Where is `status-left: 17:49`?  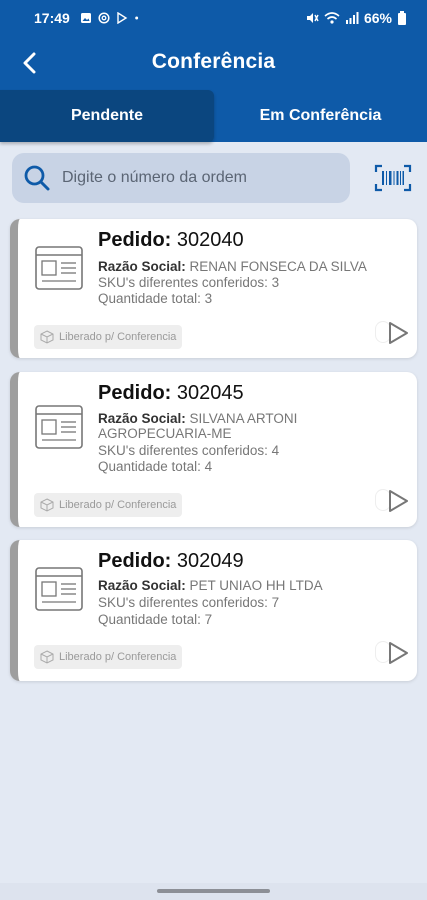
status-left: 17:49 is located at coordinates (88, 18).